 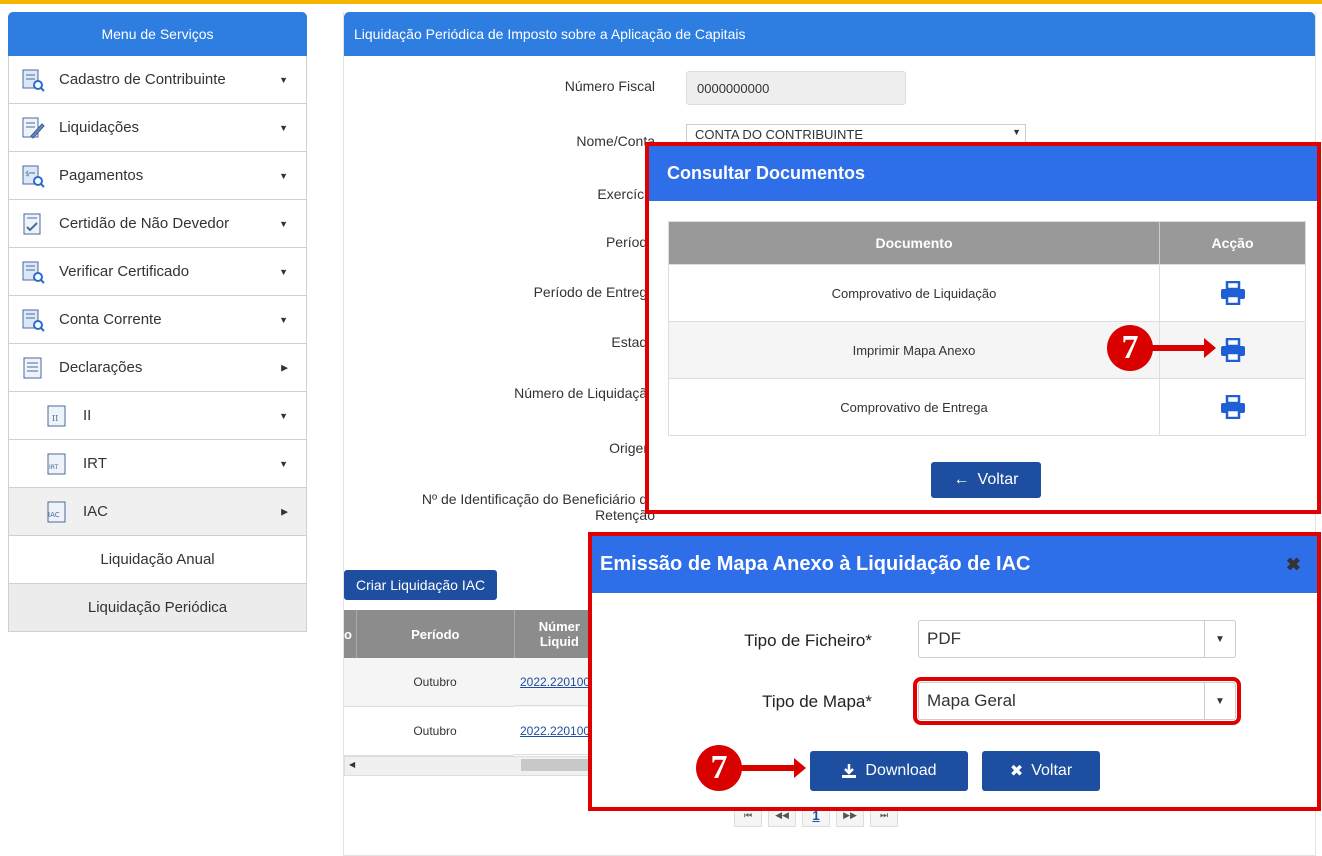 What do you see at coordinates (584, 393) in the screenshot?
I see `numero-liquidacao-label: Número de Liquidação` at bounding box center [584, 393].